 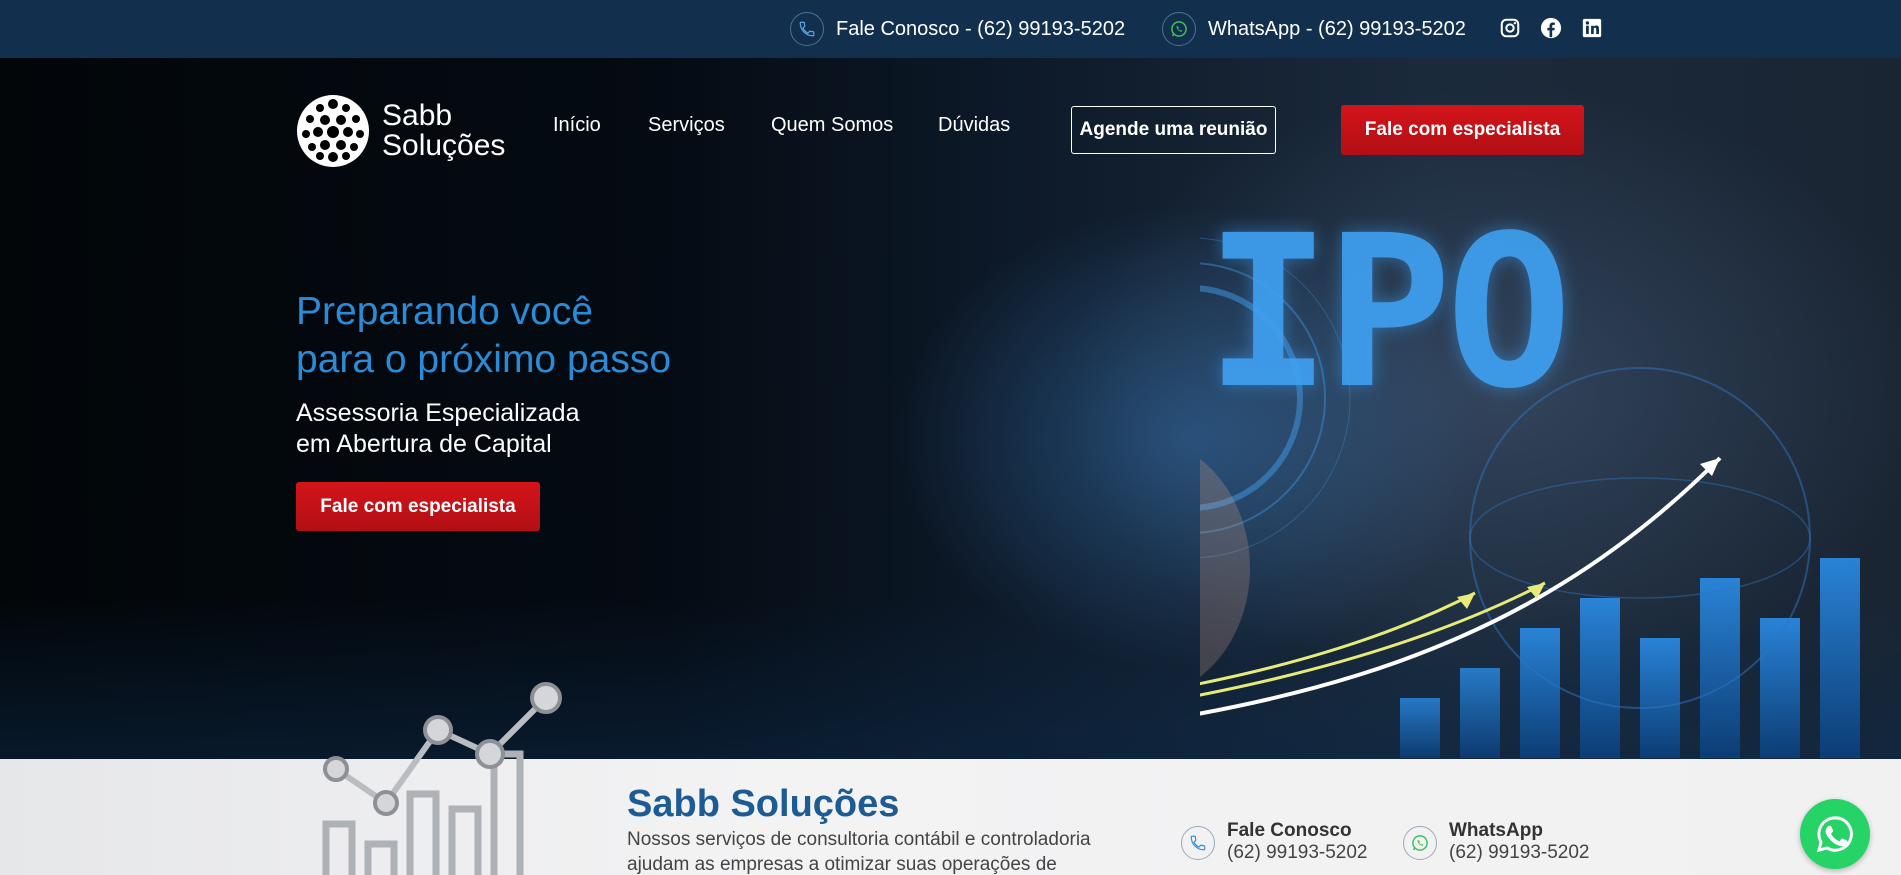 I want to click on about-phone-contact: Fale Conosco (62) 99193-5202, so click(x=1274, y=842).